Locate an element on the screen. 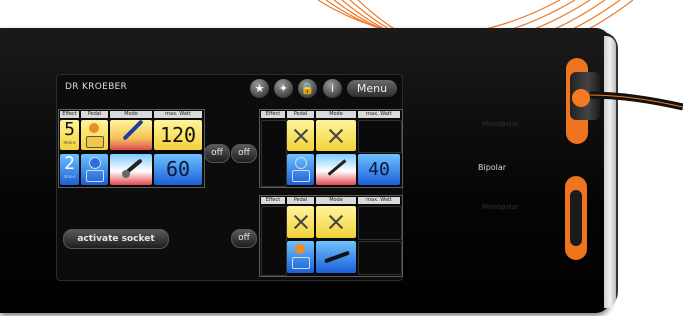  socket-label-top: Monopolar is located at coordinates (500, 124).